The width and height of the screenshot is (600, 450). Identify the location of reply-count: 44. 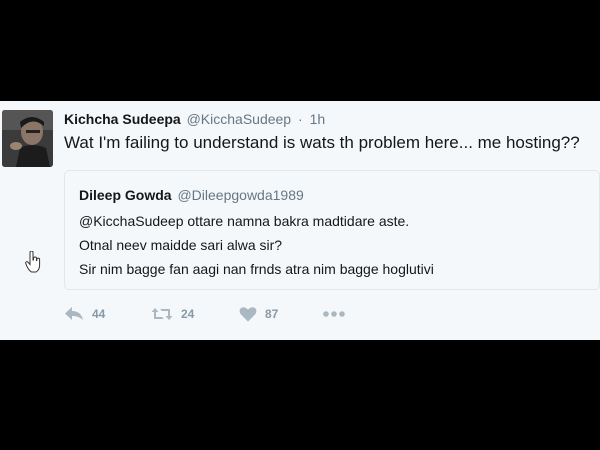
(99, 314).